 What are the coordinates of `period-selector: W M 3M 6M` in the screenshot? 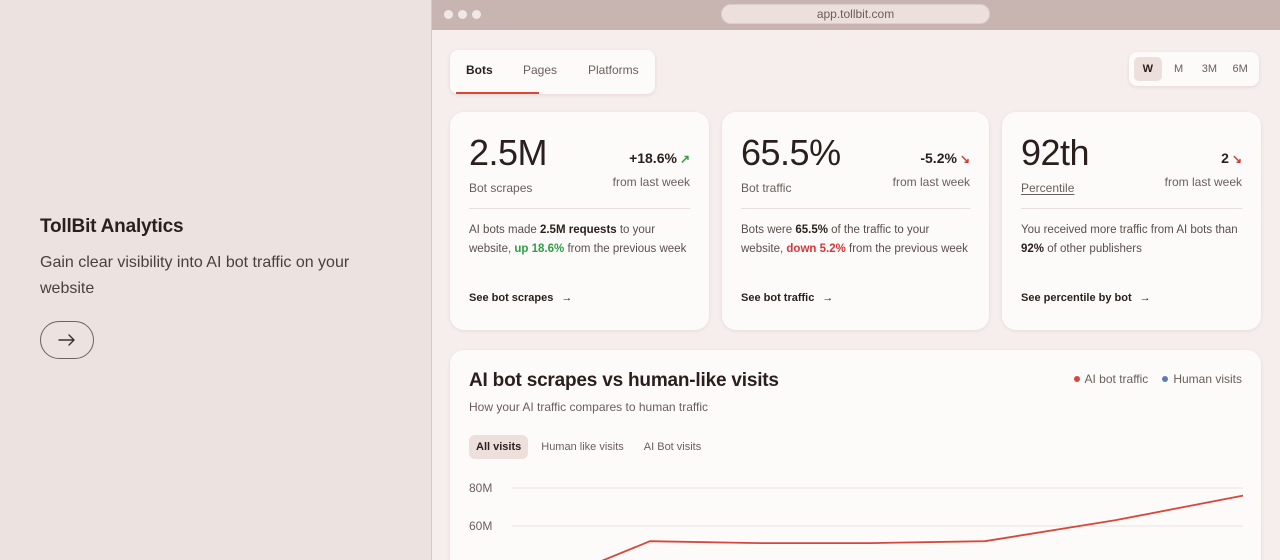 It's located at (1194, 69).